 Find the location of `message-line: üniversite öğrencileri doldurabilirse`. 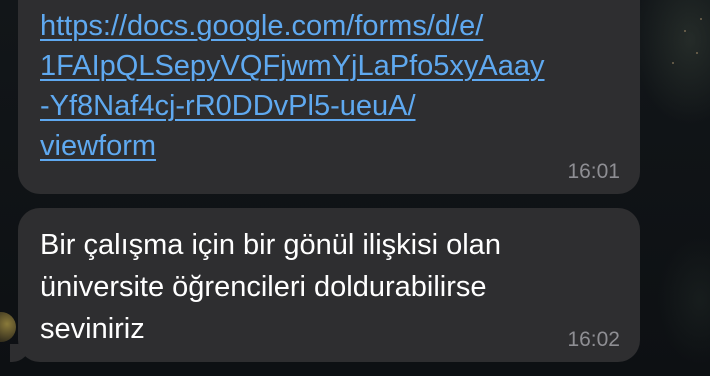

message-line: üniversite öğrencileri doldurabilirse is located at coordinates (263, 287).